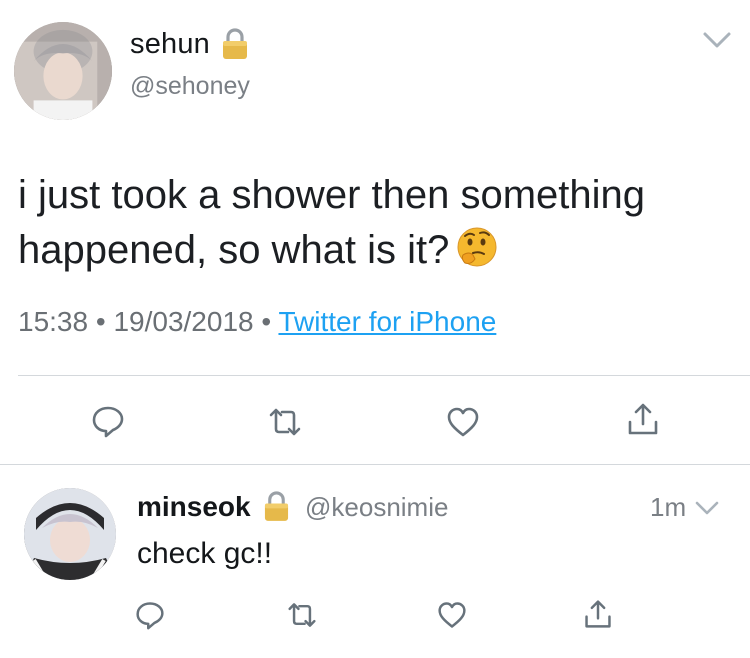 Image resolution: width=750 pixels, height=658 pixels. Describe the element at coordinates (332, 195) in the screenshot. I see `tweet-text-line-1: i just took a shower then something` at that location.